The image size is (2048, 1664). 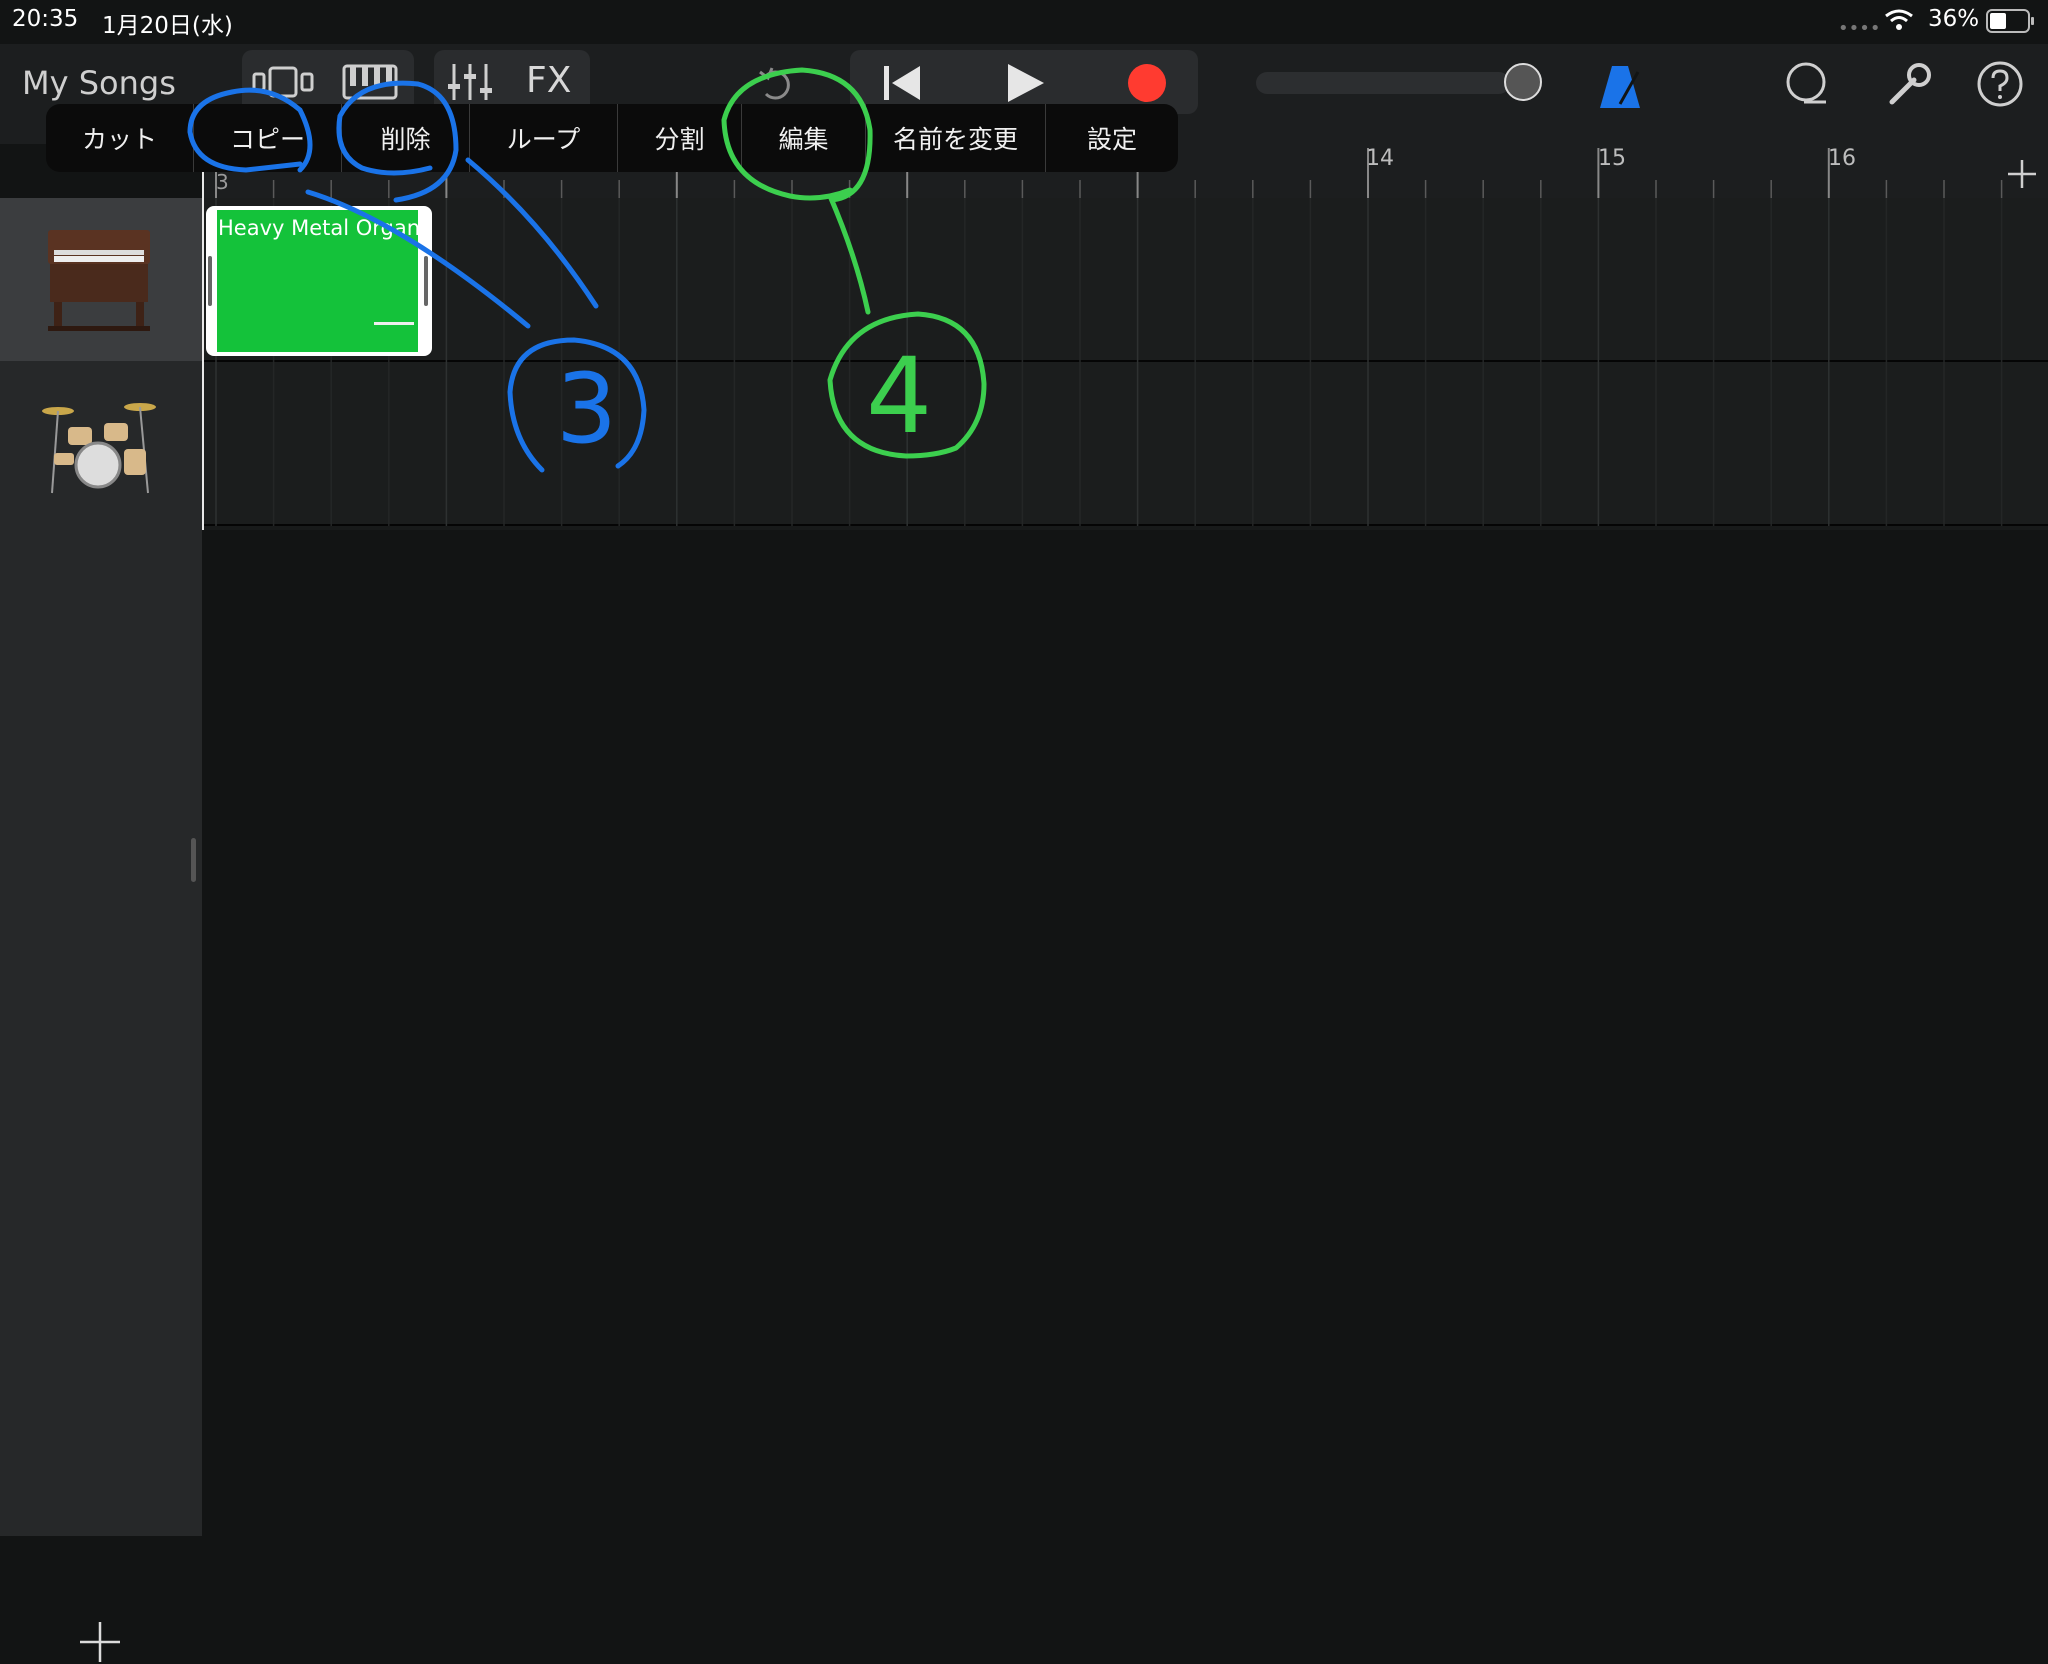 What do you see at coordinates (1025, 83) in the screenshot?
I see `play-icon` at bounding box center [1025, 83].